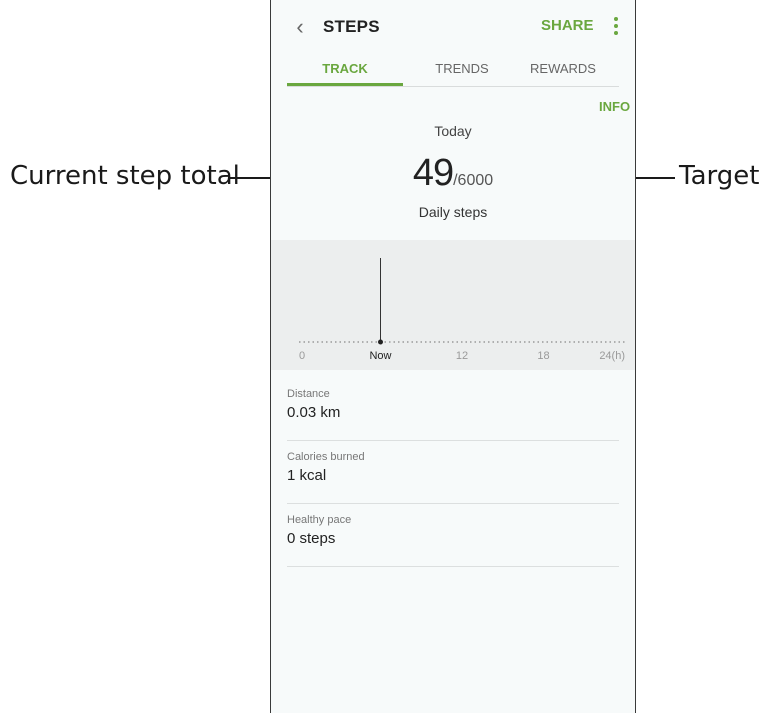 The height and width of the screenshot is (713, 773). I want to click on x-tick-label: 12, so click(462, 356).